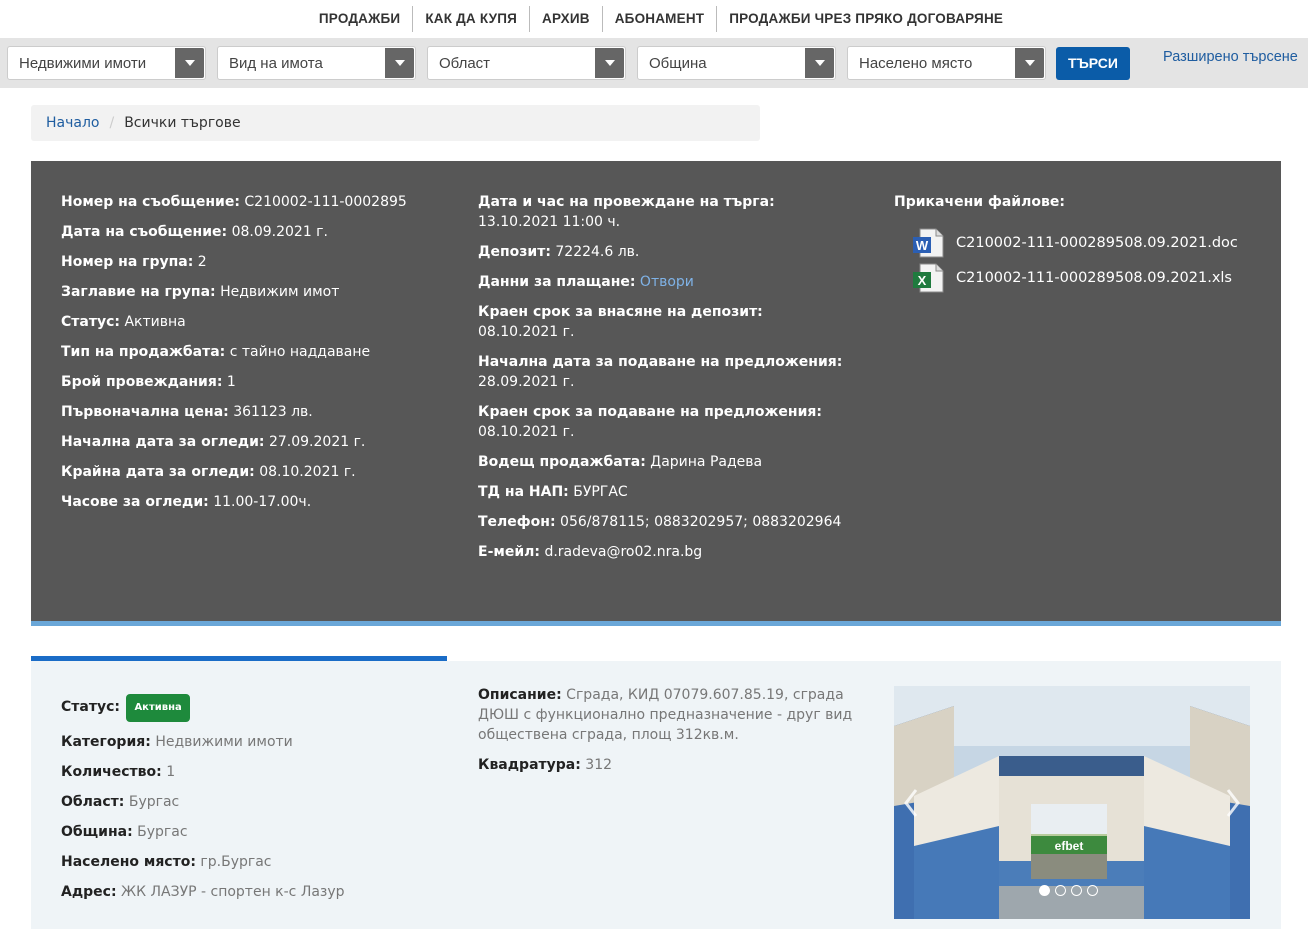 The image size is (1308, 929). I want to click on field-label: Тип на продажбата:, so click(143, 352).